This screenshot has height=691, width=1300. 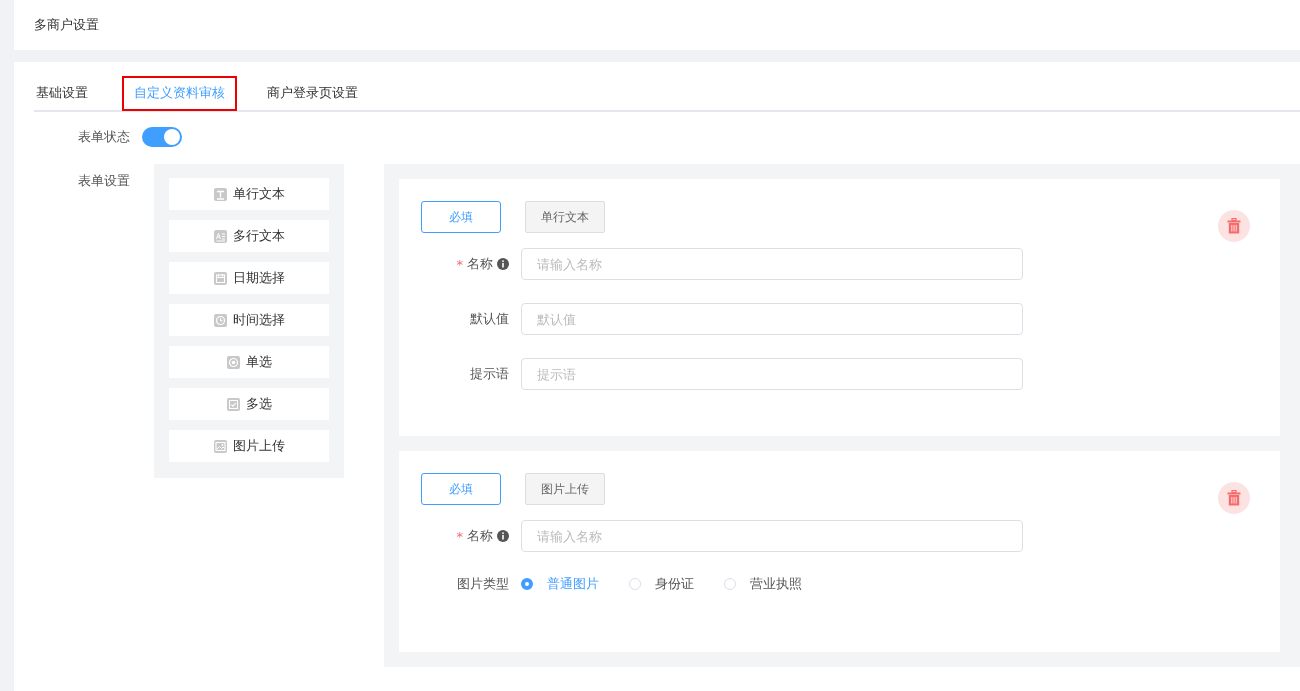 I want to click on tab: 基础设置, so click(x=67, y=93).